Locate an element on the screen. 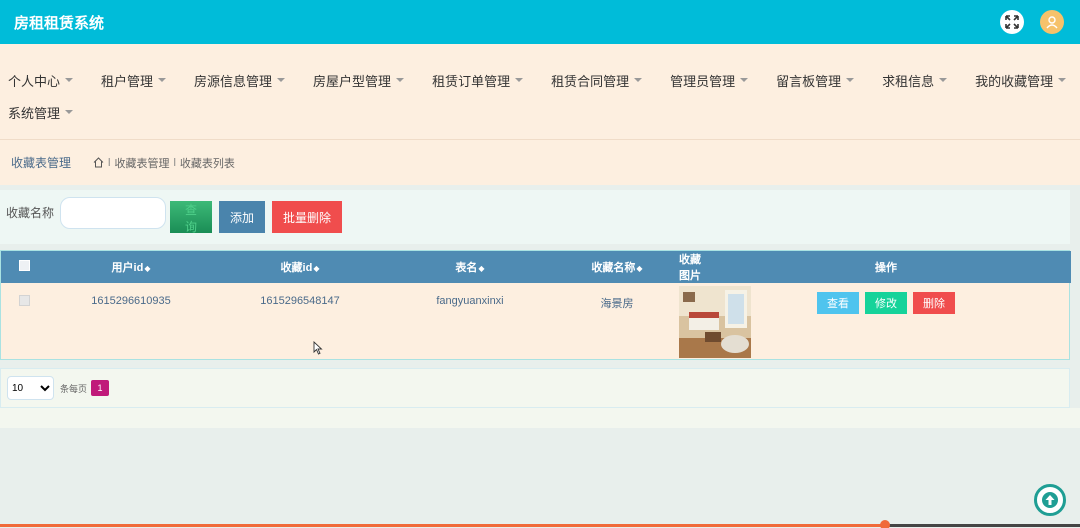 The image size is (1080, 528). fullscreen-icon is located at coordinates (1012, 22).